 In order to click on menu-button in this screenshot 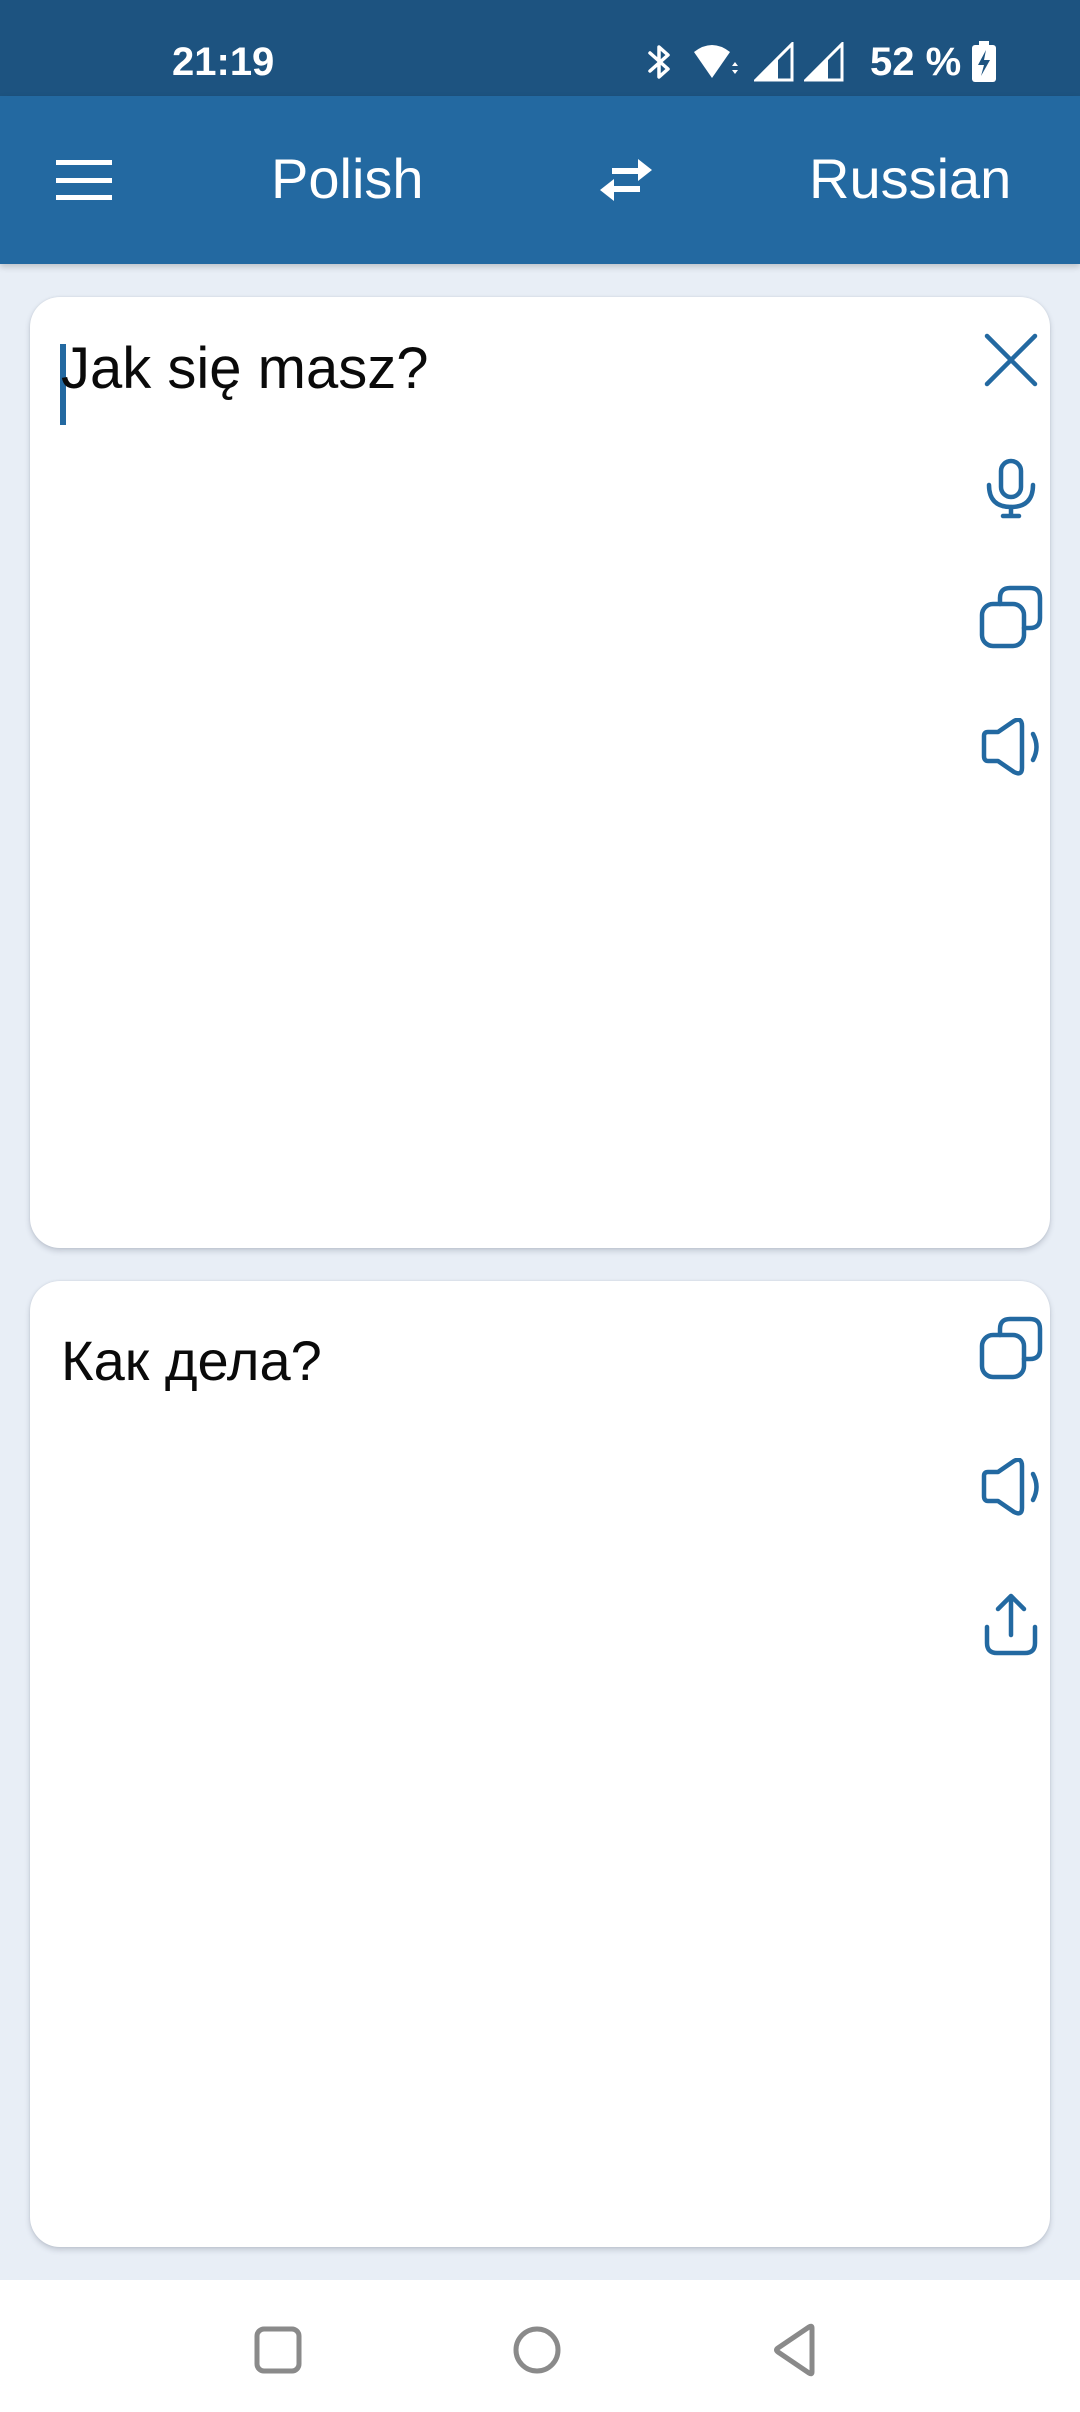, I will do `click(84, 180)`.